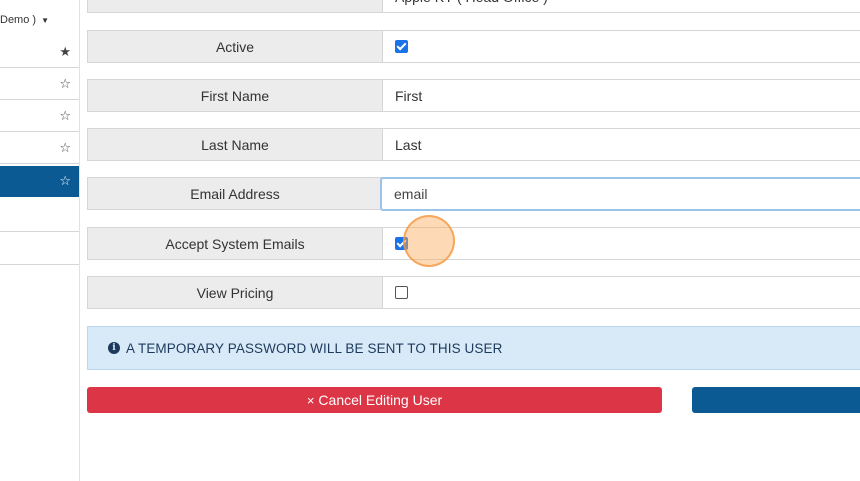  I want to click on last-name-label: Last Name, so click(235, 144).